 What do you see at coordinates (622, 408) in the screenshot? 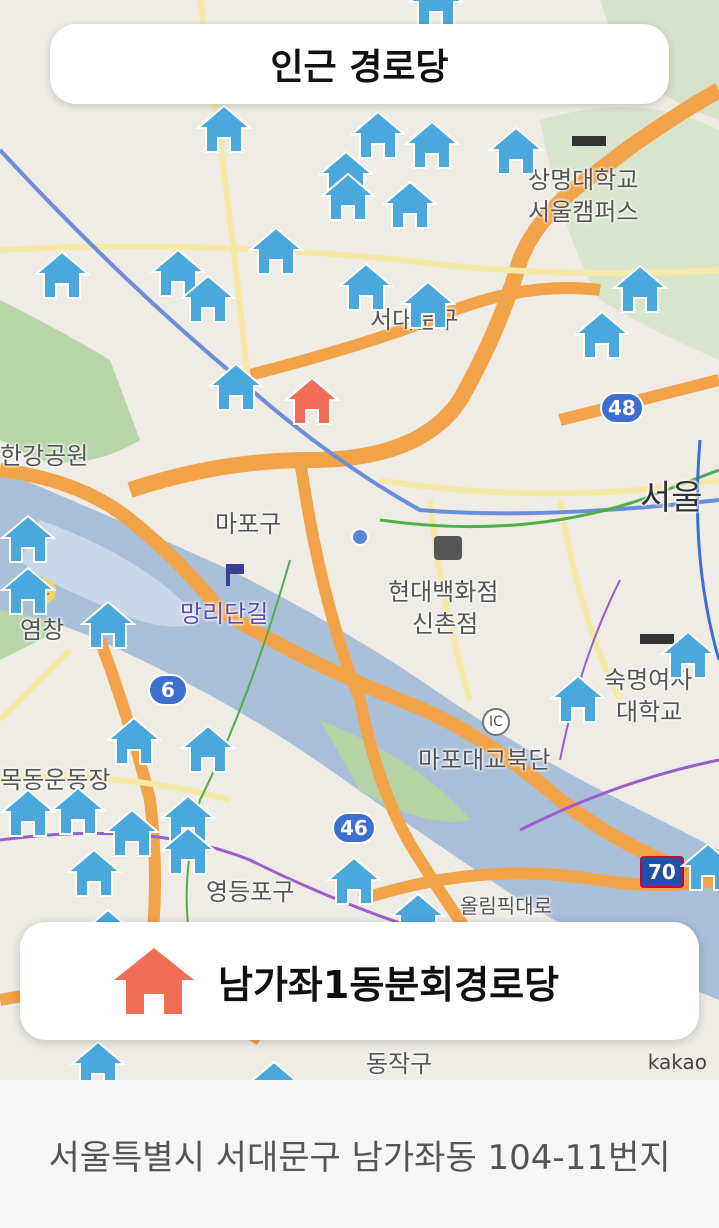
I see `road-badge-48: 48` at bounding box center [622, 408].